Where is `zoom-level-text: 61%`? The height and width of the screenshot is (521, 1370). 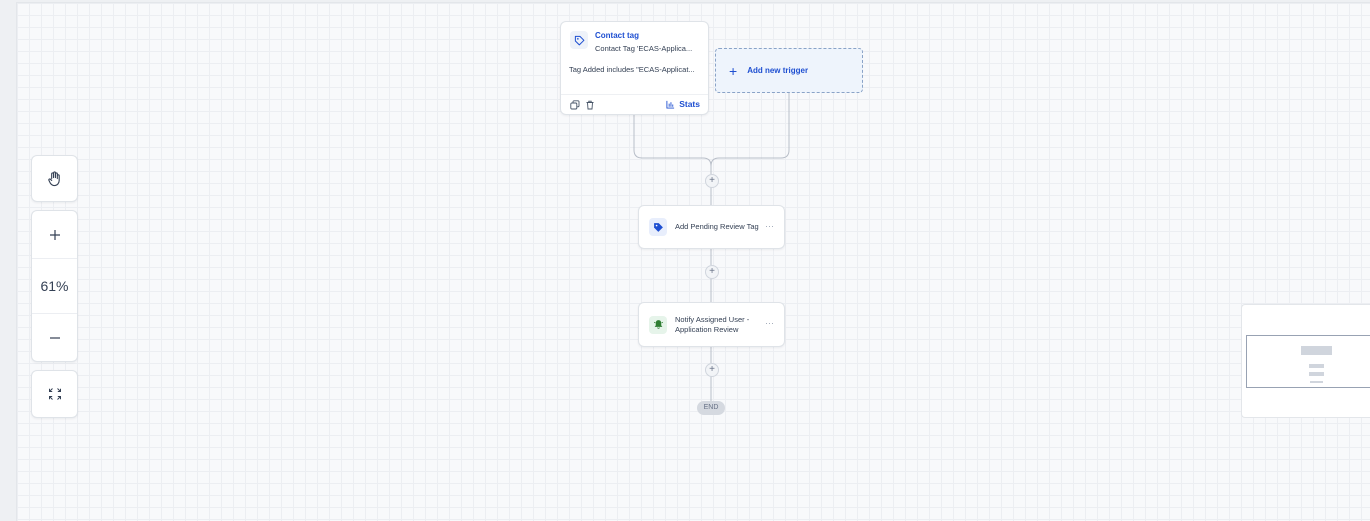
zoom-level-text: 61% is located at coordinates (54, 286).